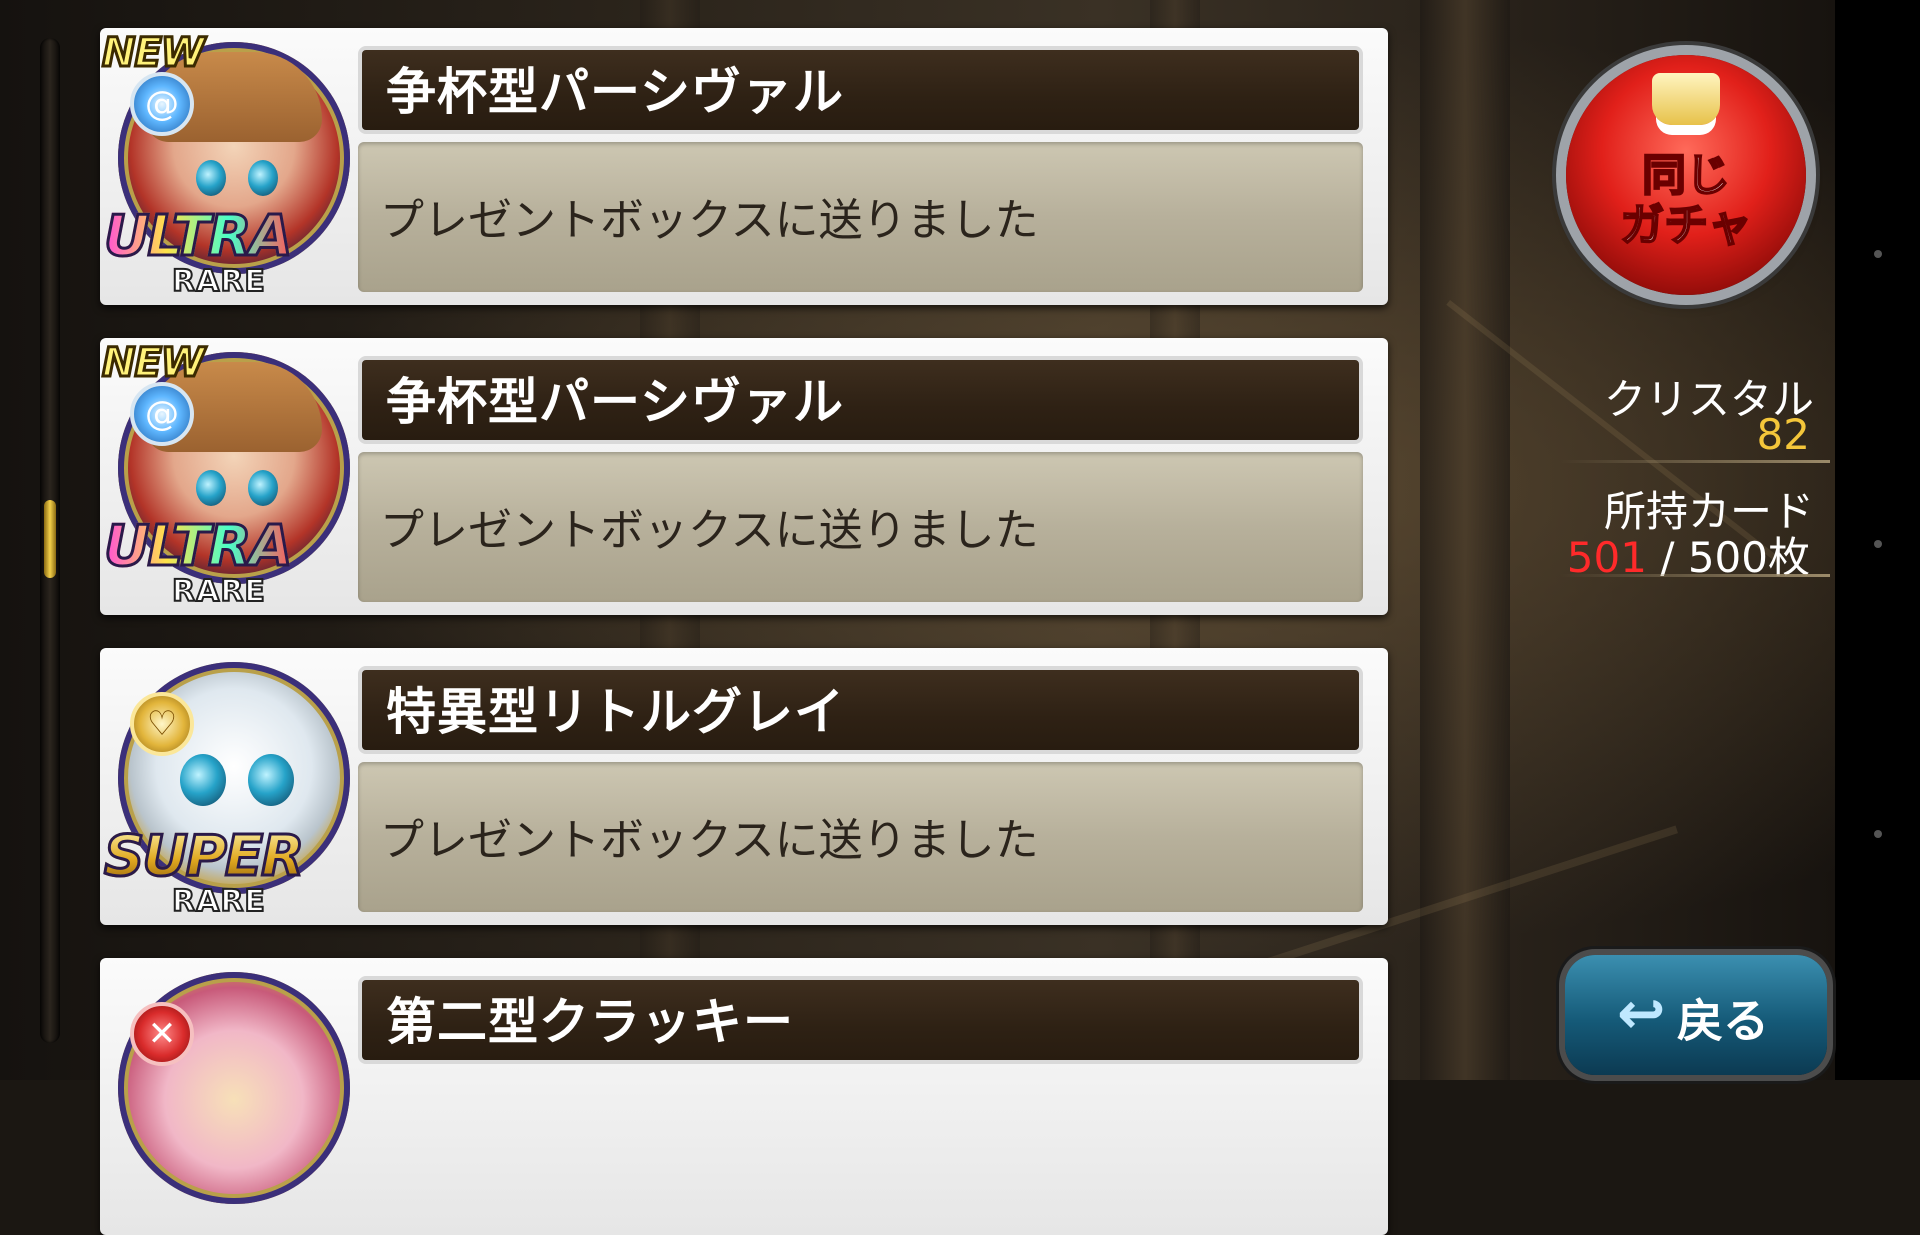 The image size is (1920, 1235). What do you see at coordinates (1641, 1013) in the screenshot?
I see `return-arrow-icon: ↩` at bounding box center [1641, 1013].